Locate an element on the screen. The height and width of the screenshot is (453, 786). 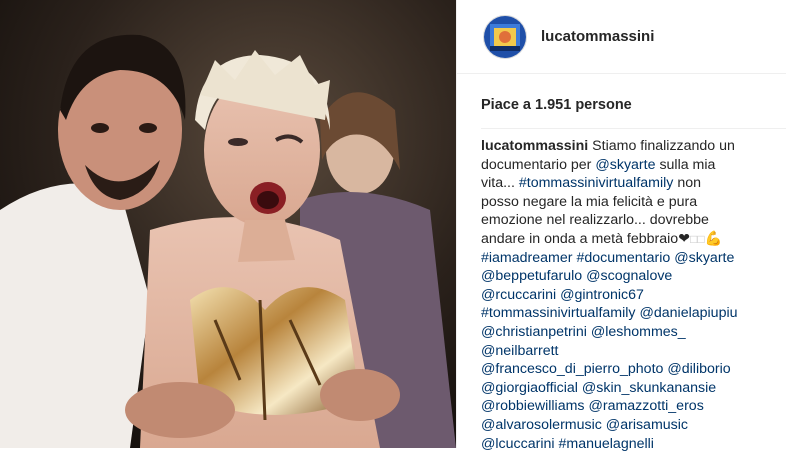
mention-link: @scognalove is located at coordinates (629, 276).